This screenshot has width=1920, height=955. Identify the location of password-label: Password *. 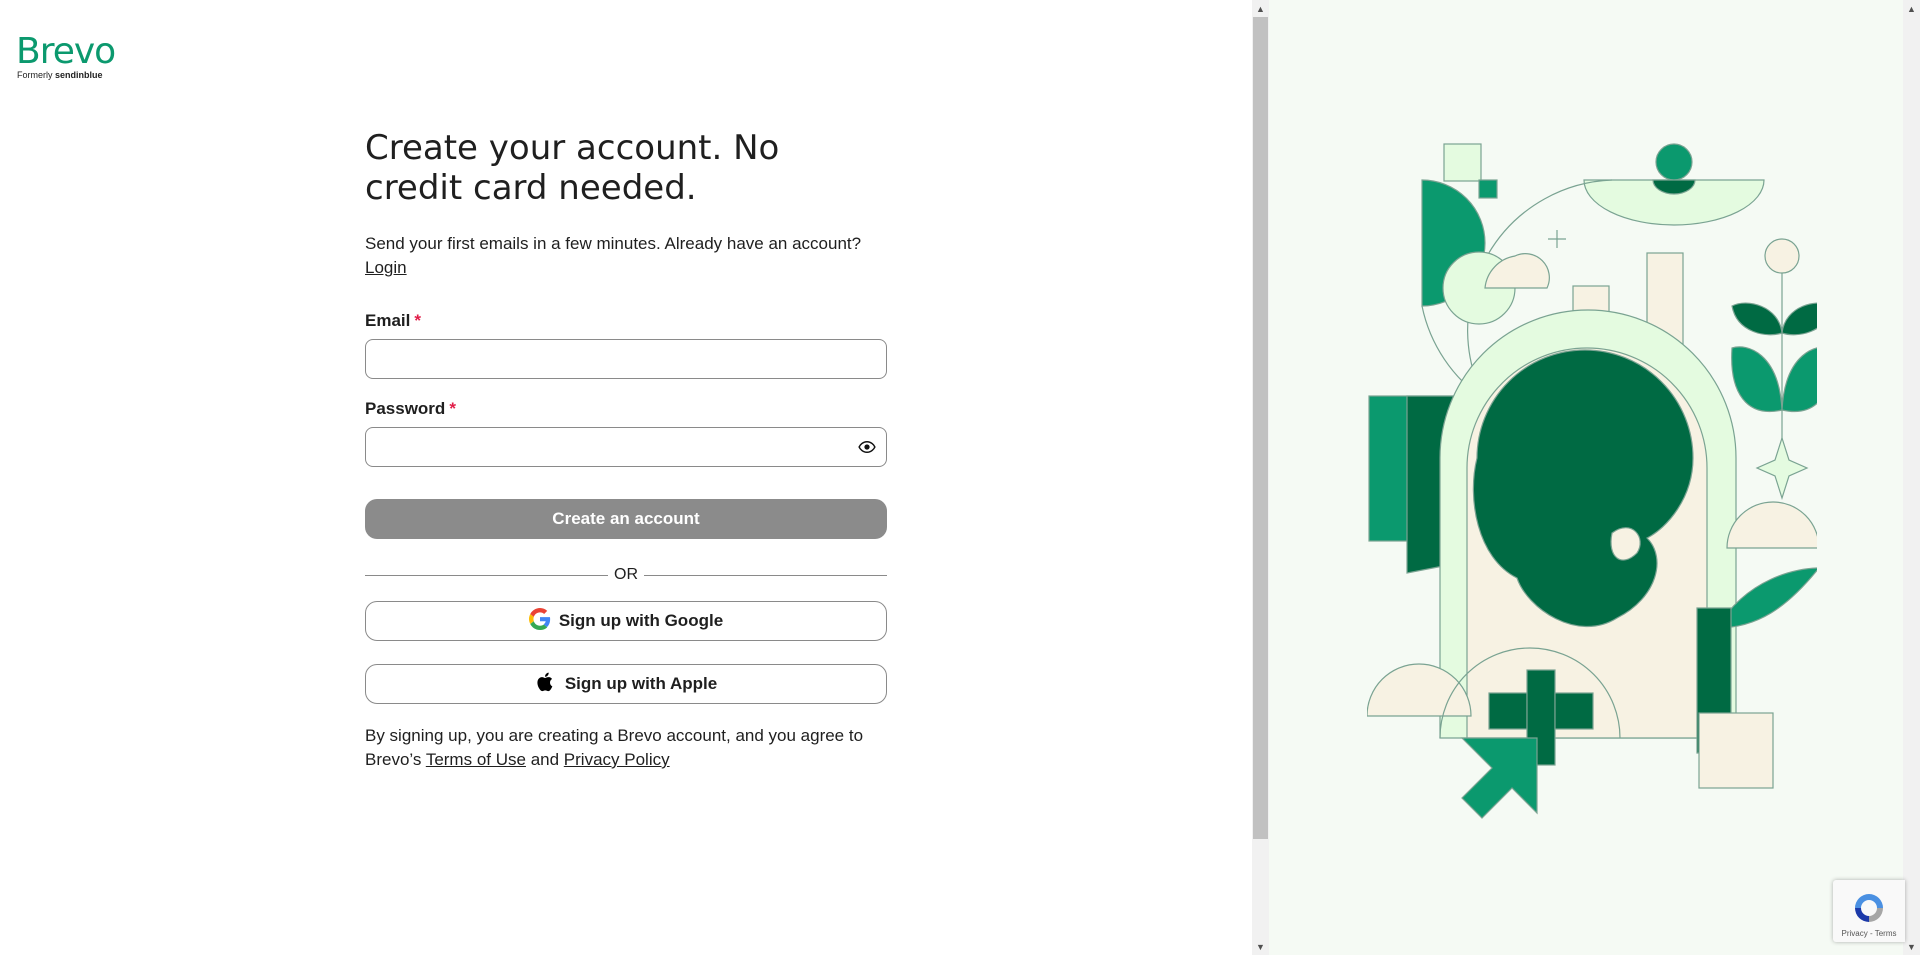
(626, 409).